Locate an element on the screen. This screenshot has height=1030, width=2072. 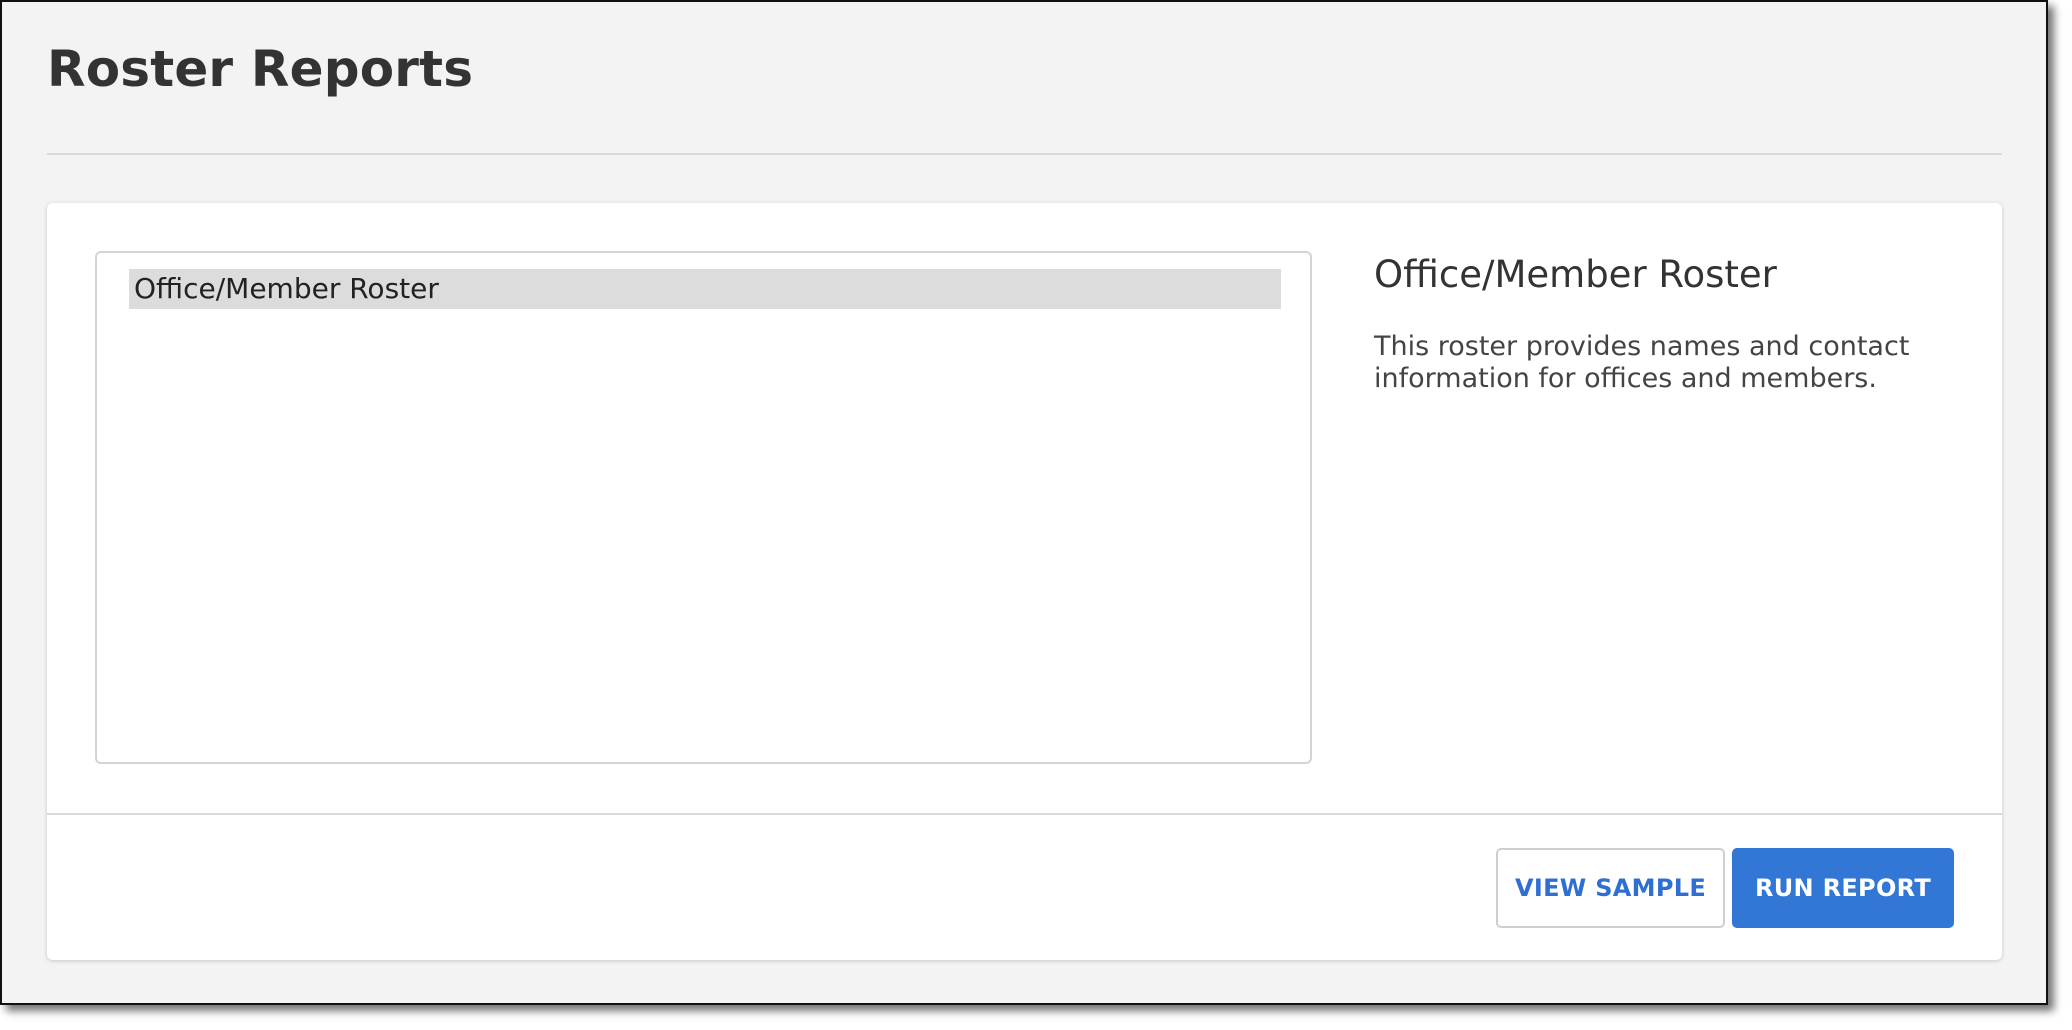
title-divider is located at coordinates (1024, 154).